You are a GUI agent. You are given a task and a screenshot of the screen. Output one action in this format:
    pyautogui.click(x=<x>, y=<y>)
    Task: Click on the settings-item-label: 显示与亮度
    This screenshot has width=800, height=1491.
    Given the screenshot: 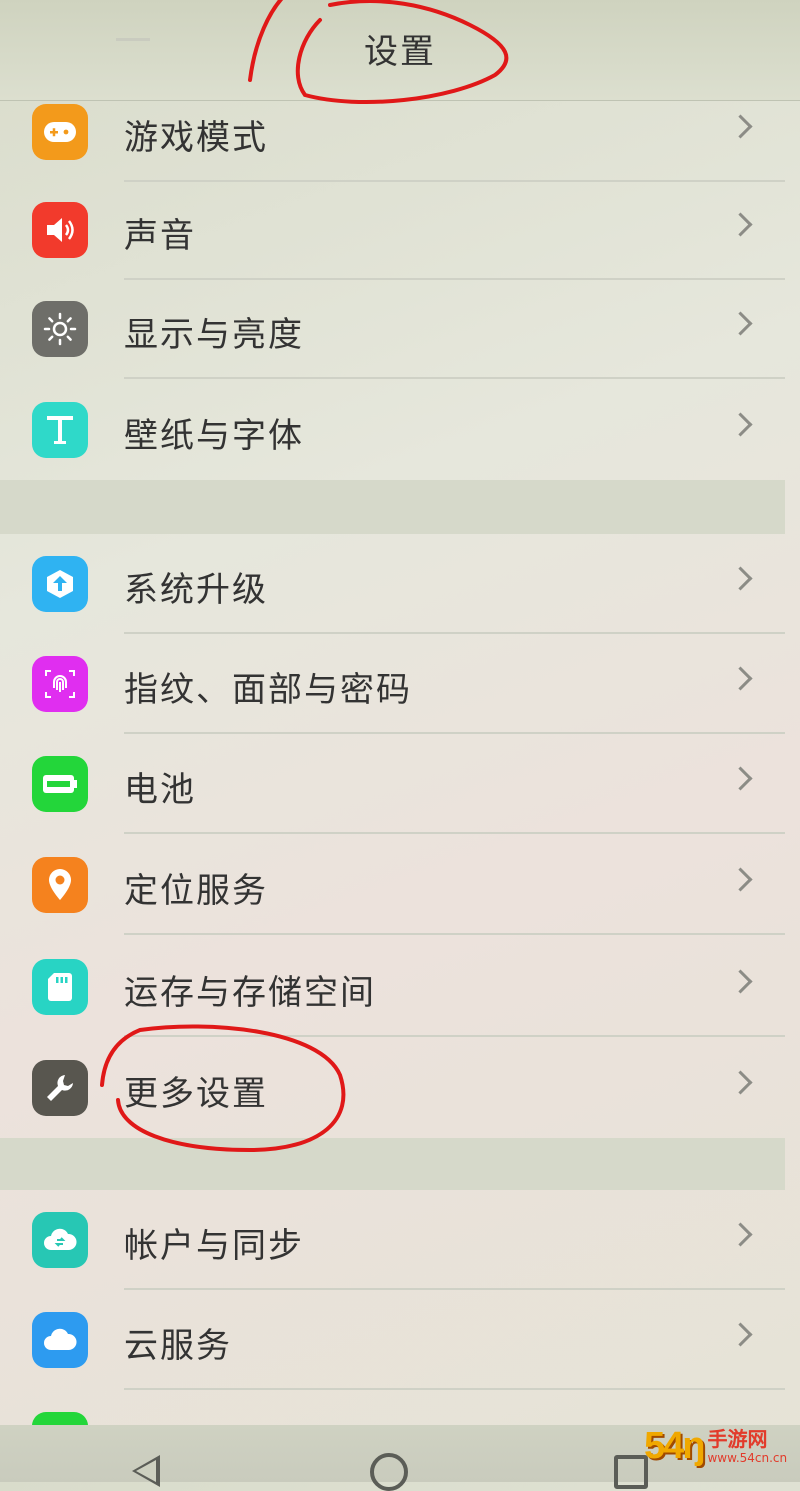 What is the action you would take?
    pyautogui.click(x=214, y=335)
    